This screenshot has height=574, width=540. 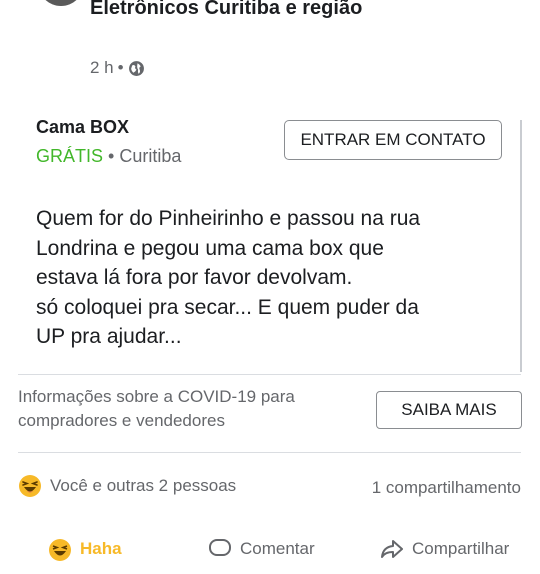 I want to click on shares-count: 1 compartilhamento, so click(x=446, y=488).